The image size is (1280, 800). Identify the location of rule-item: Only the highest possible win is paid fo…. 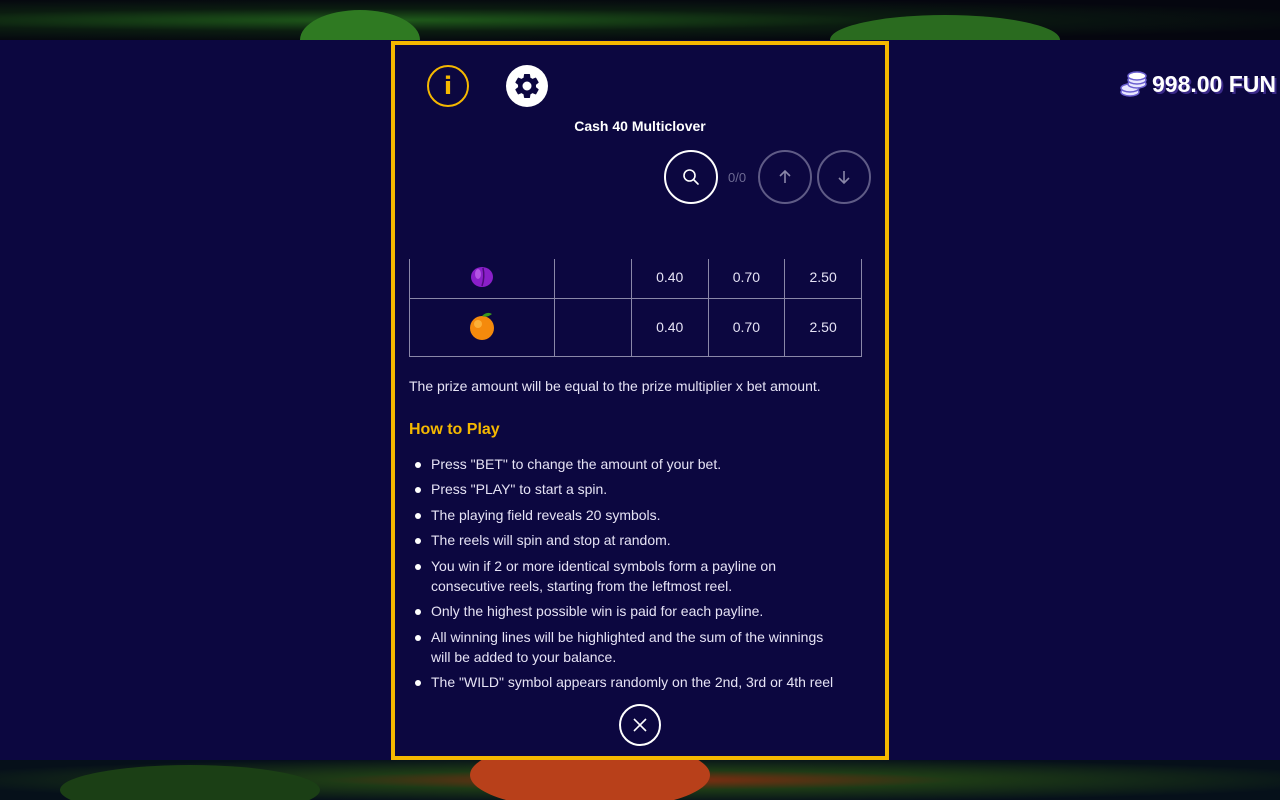
(627, 611).